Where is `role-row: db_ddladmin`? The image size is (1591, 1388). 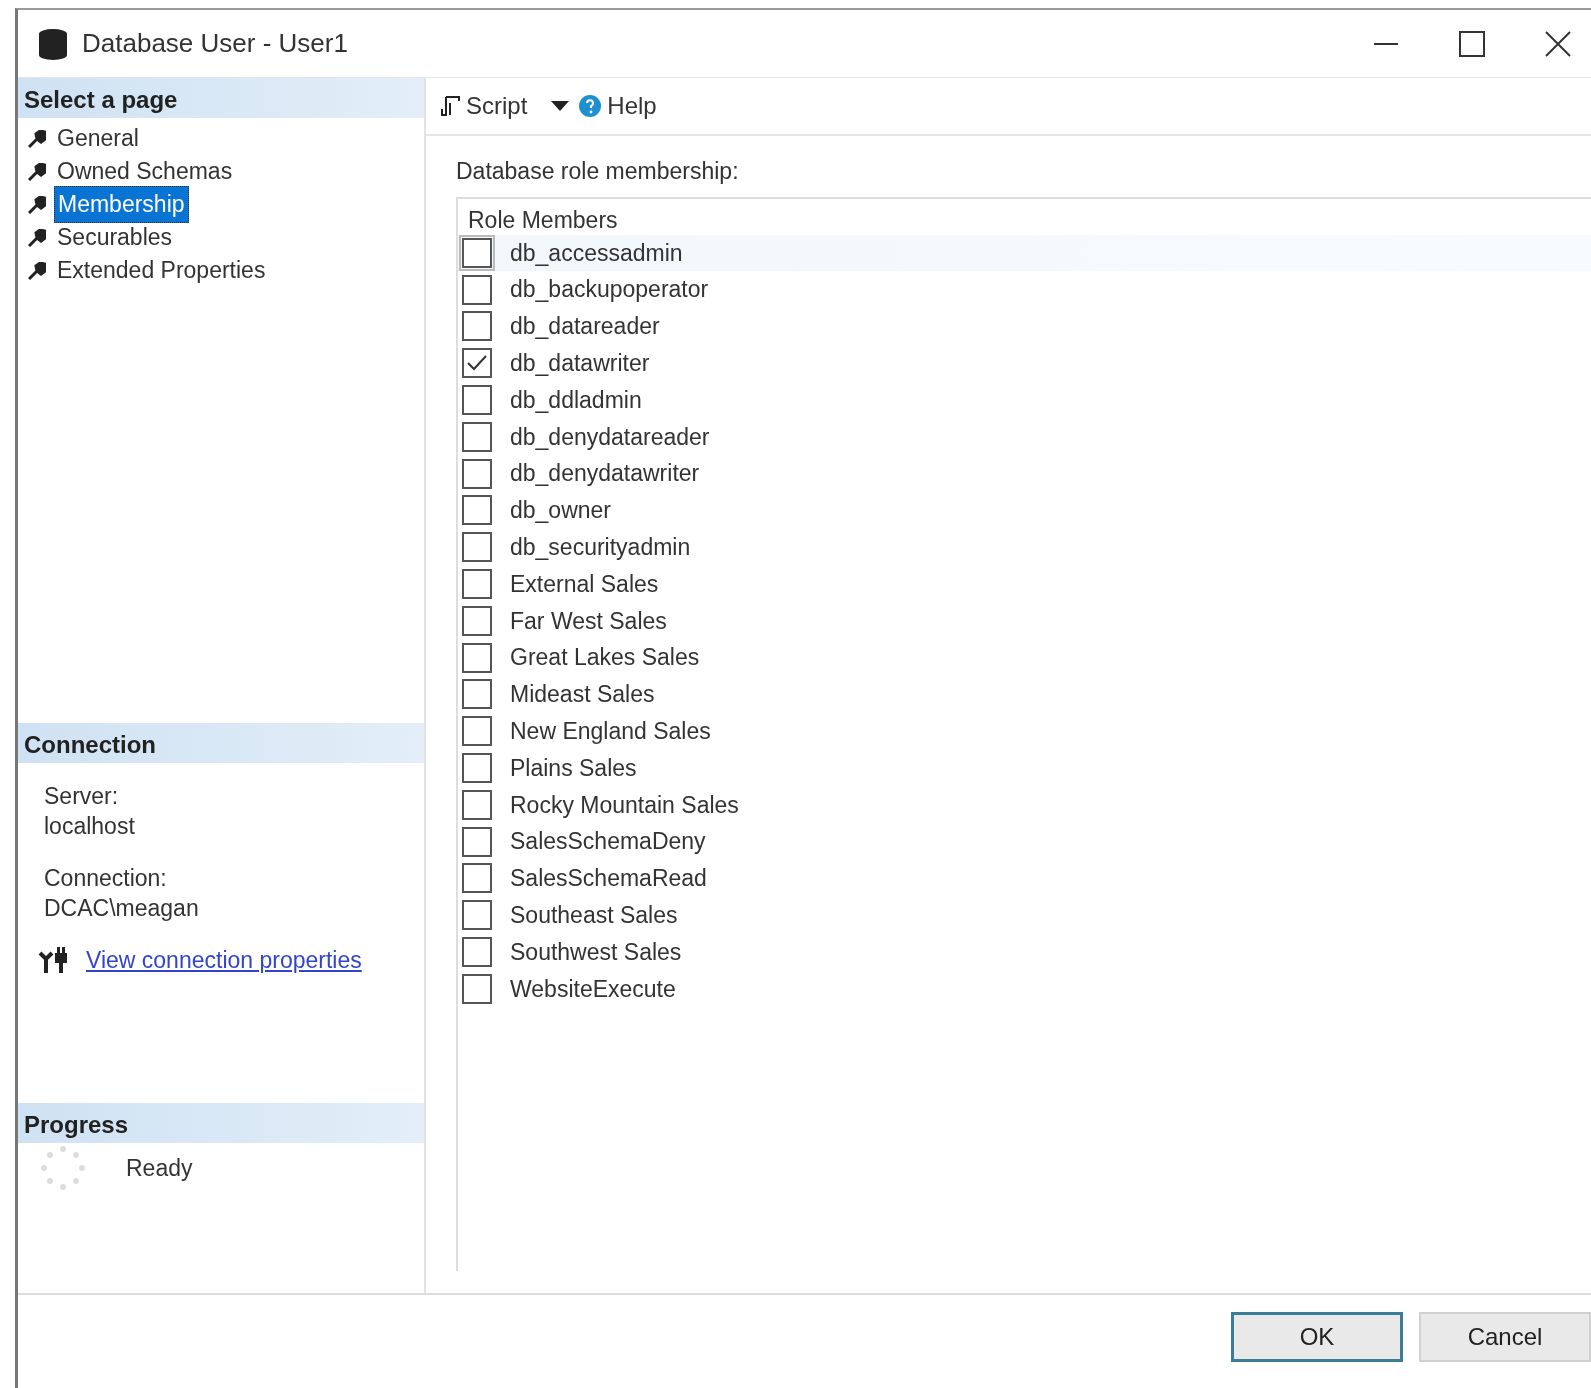
role-row: db_ddladmin is located at coordinates (1024, 400).